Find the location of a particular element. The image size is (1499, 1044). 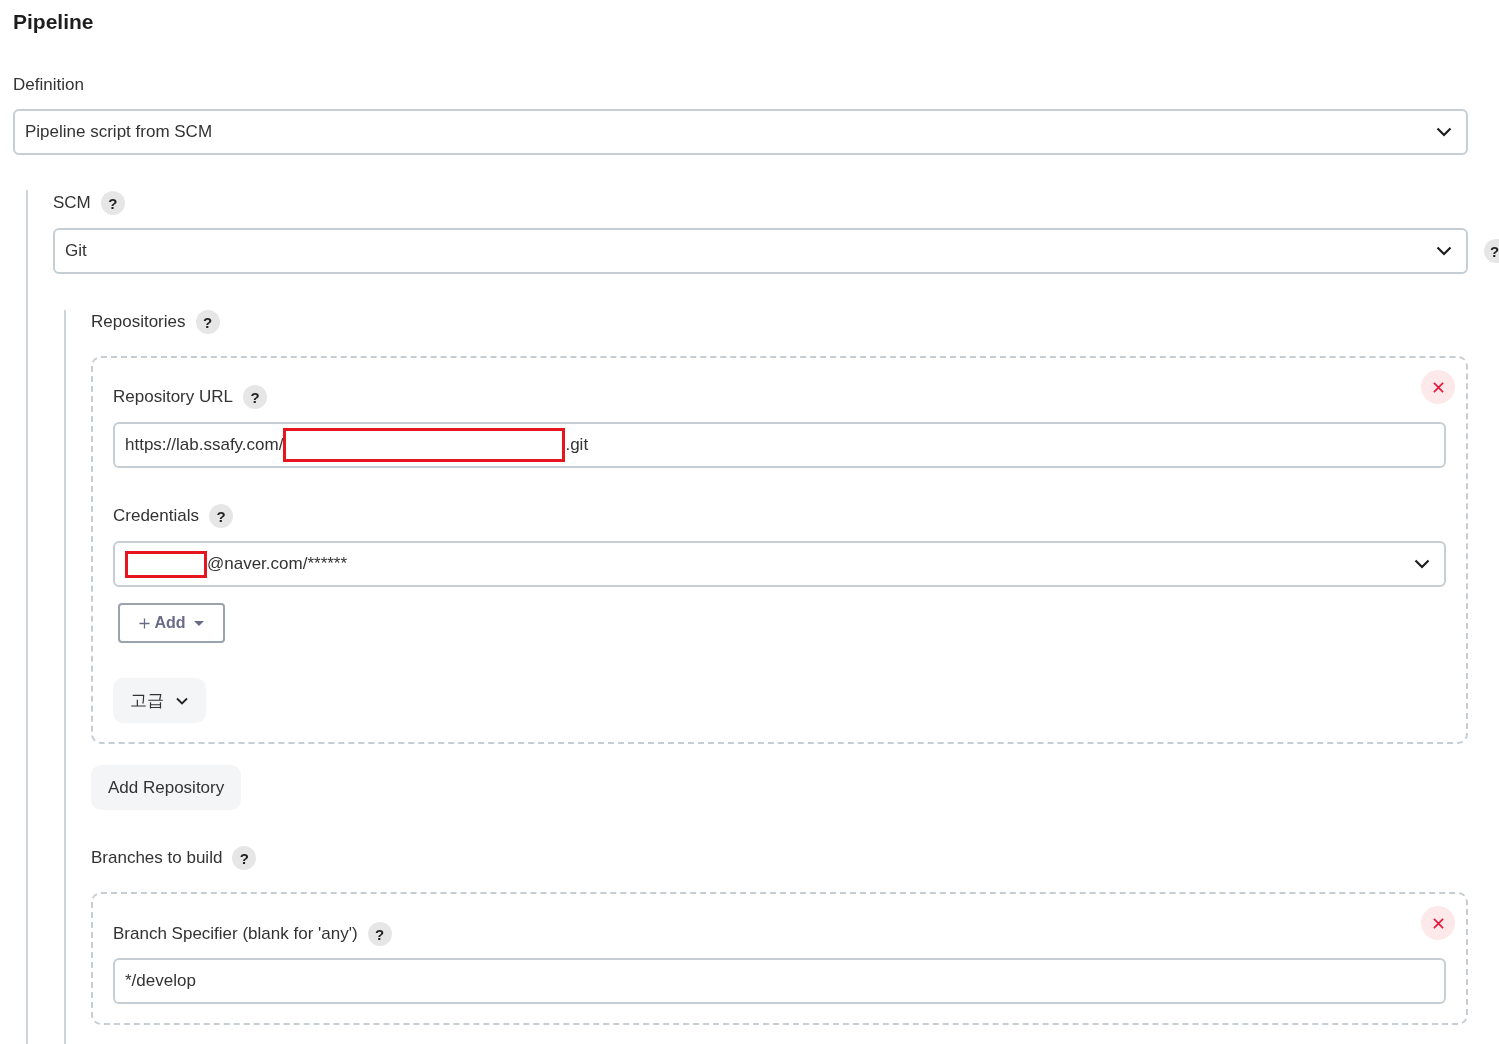

add-repository-button: Add Repository is located at coordinates (166, 787).